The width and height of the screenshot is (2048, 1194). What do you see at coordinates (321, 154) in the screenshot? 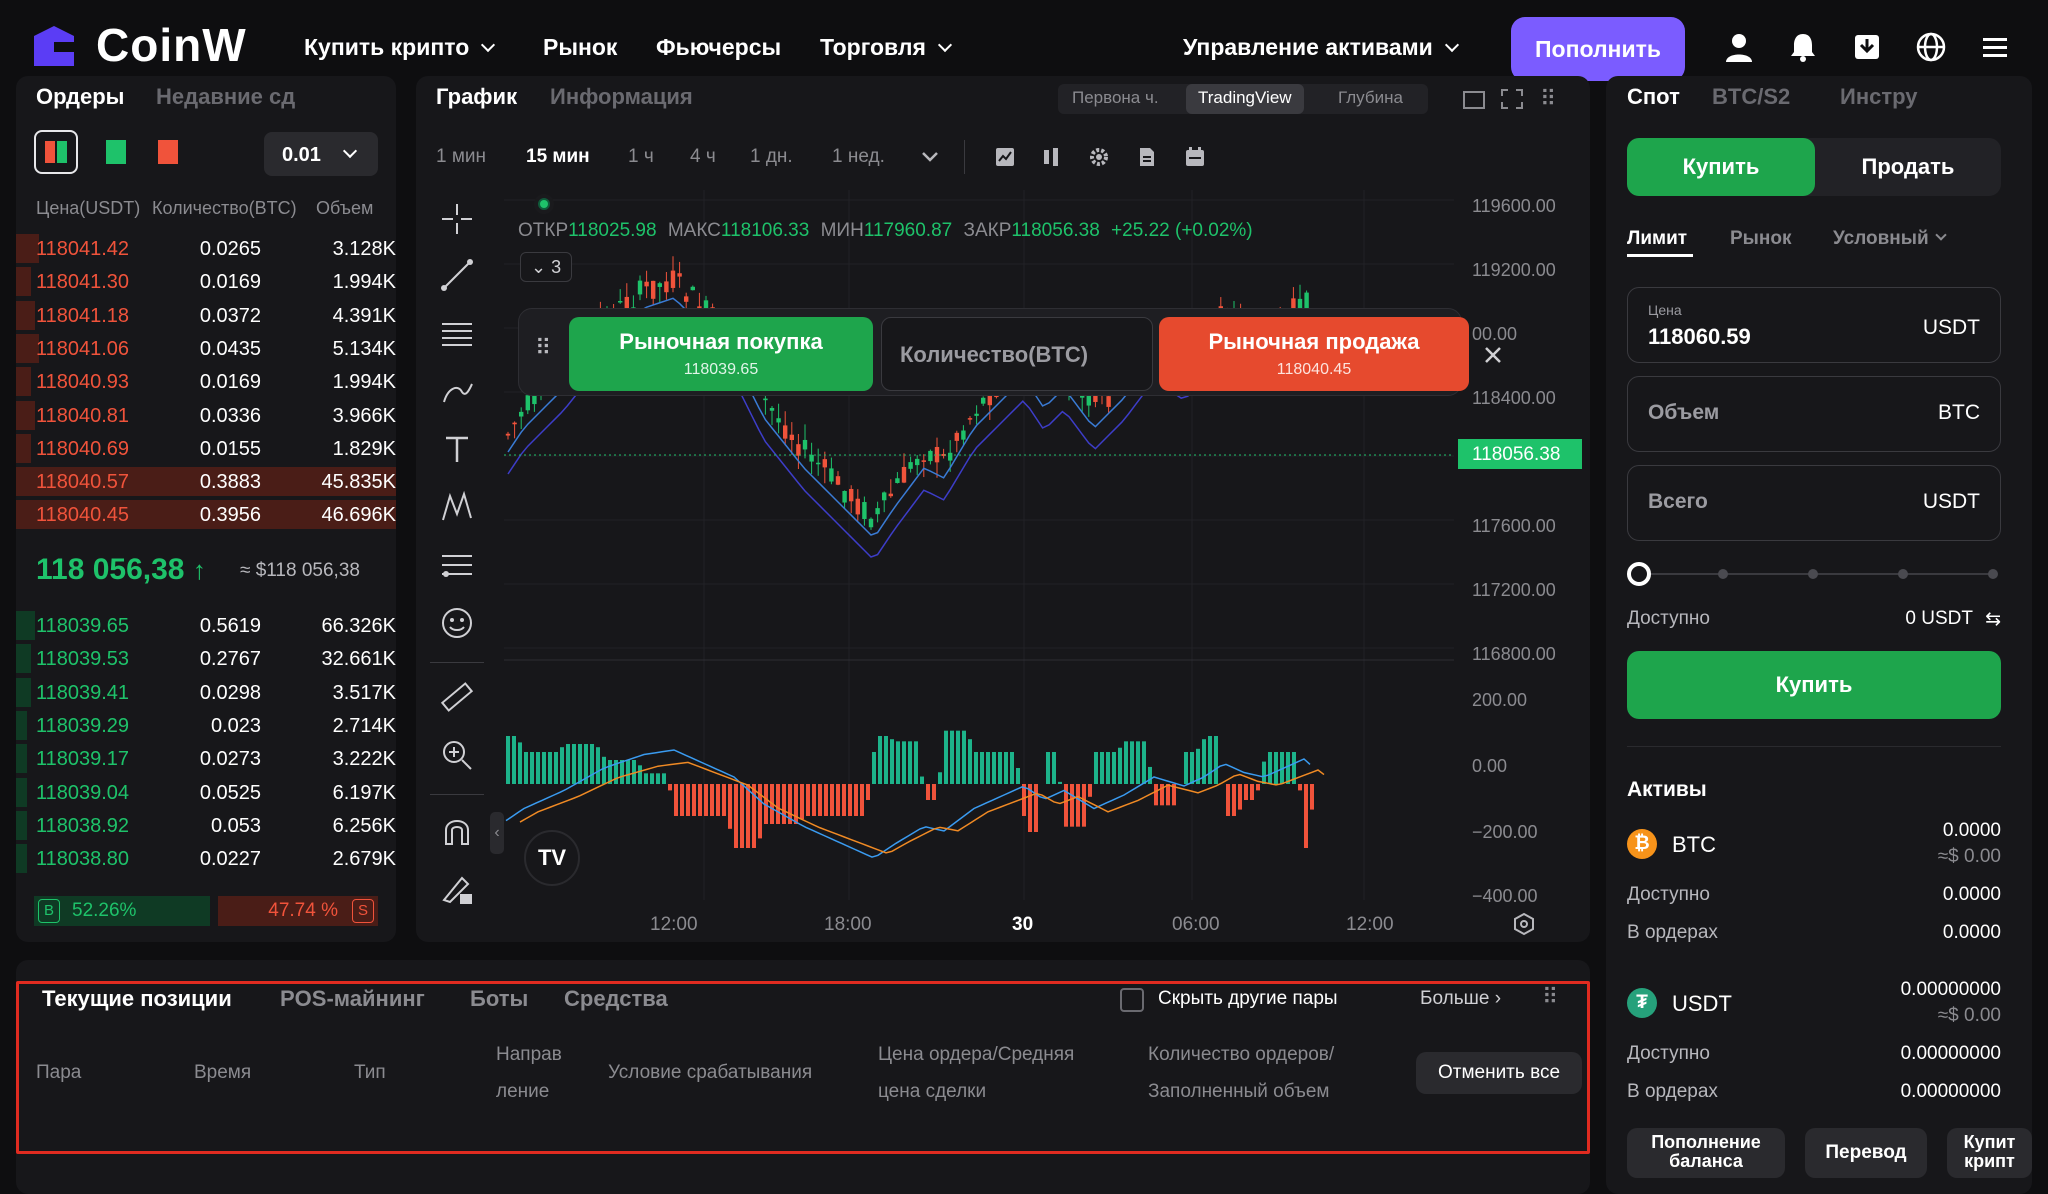
I see `precision-select: 0.01` at bounding box center [321, 154].